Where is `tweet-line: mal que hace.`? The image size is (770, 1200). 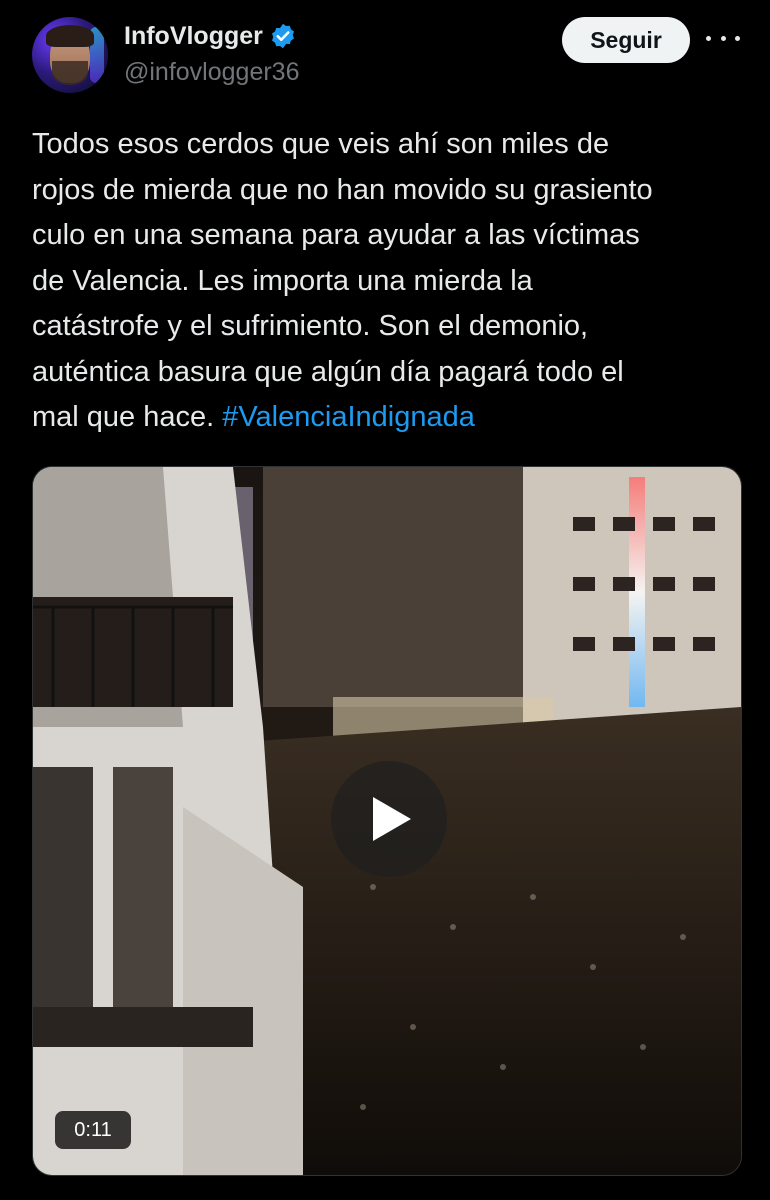 tweet-line: mal que hace. is located at coordinates (127, 417).